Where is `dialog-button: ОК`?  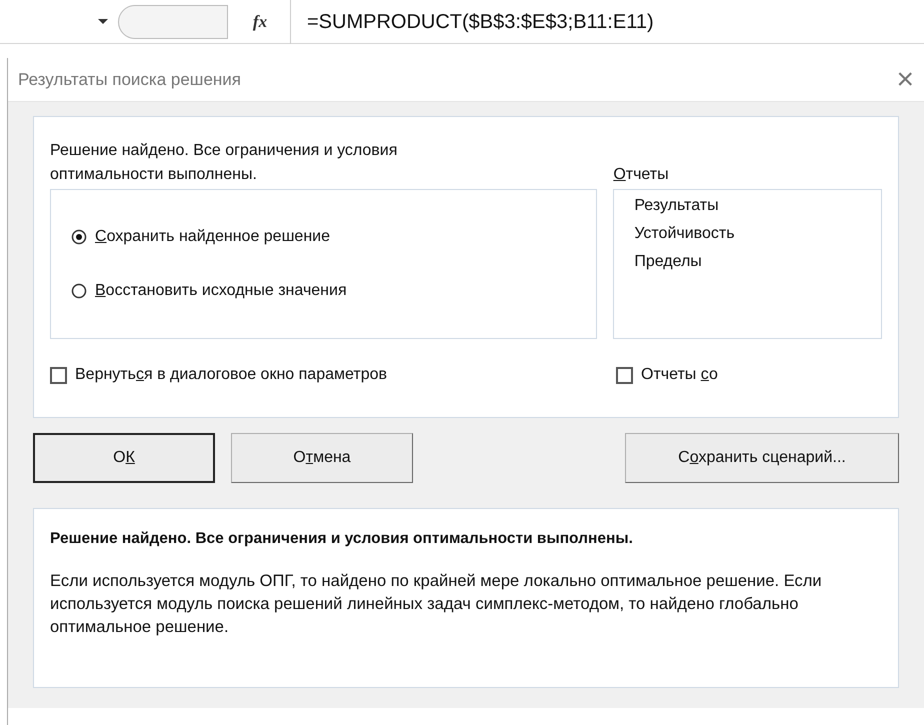 dialog-button: ОК is located at coordinates (124, 458).